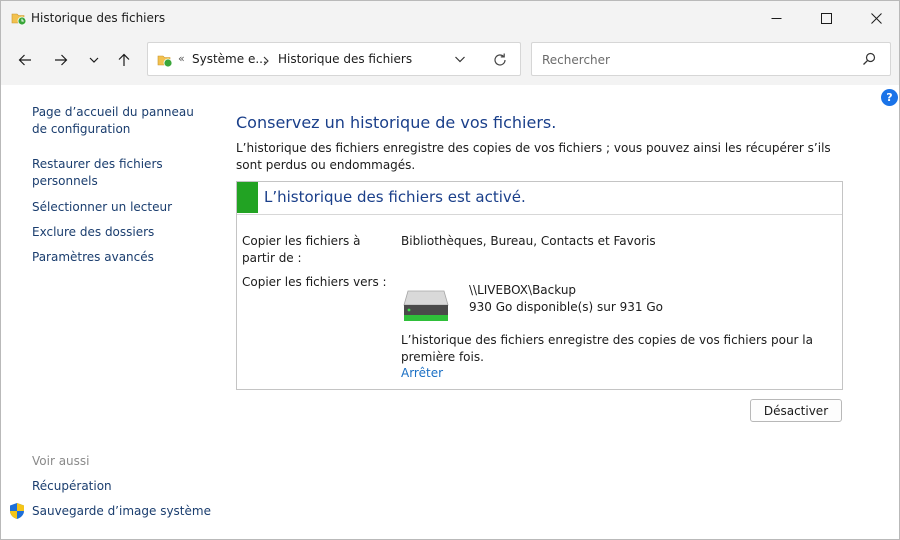 The image size is (900, 540). What do you see at coordinates (93, 232) in the screenshot?
I see `sidebar-link-exclude-folders: Exclure des dossiers` at bounding box center [93, 232].